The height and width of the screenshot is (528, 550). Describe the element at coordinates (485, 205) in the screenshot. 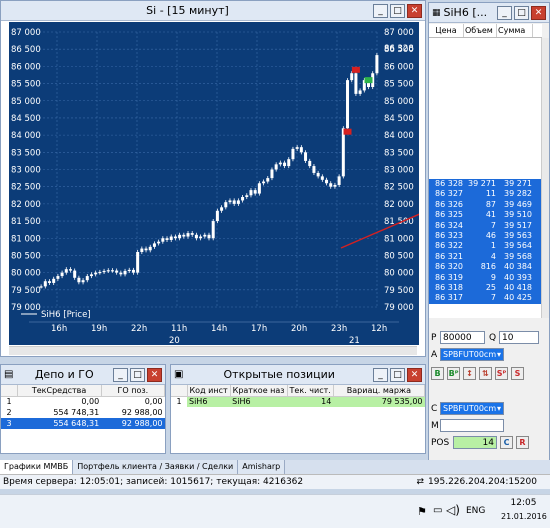

I see `book-row: 86 326 87 39 469` at that location.